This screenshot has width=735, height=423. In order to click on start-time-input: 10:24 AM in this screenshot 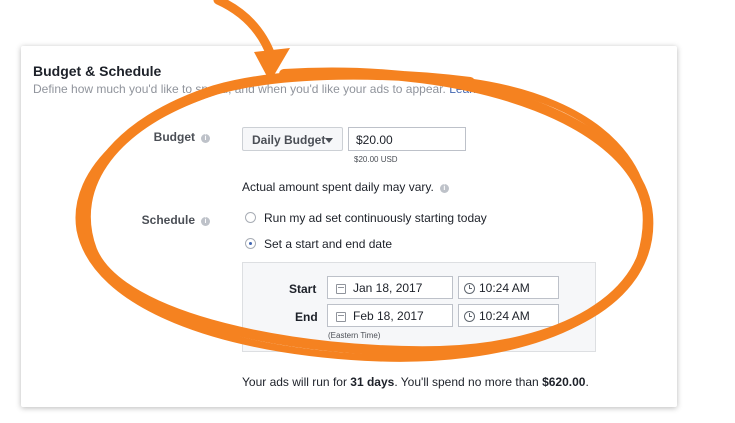, I will do `click(508, 287)`.